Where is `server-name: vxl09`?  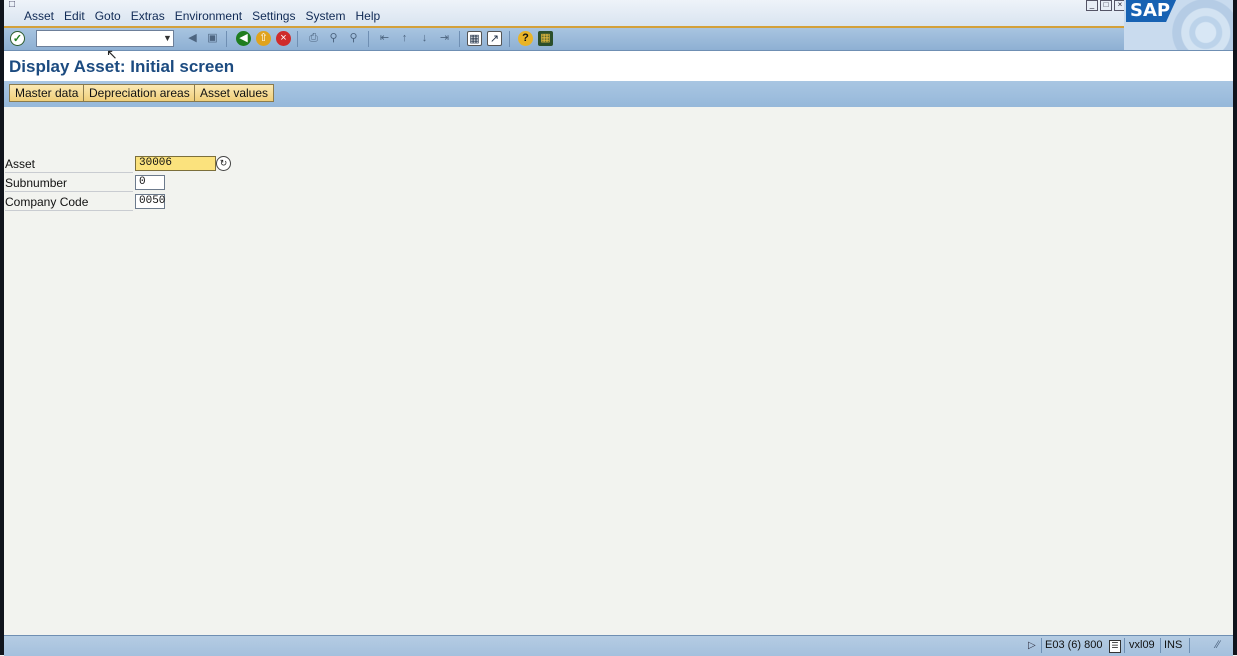 server-name: vxl09 is located at coordinates (1142, 645).